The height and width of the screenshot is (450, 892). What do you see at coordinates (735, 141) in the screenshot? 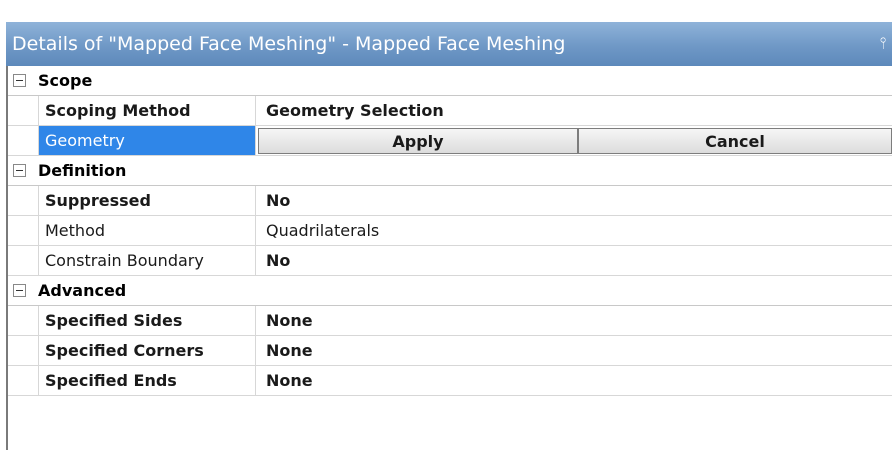
I see `cancel-button: Cancel` at bounding box center [735, 141].